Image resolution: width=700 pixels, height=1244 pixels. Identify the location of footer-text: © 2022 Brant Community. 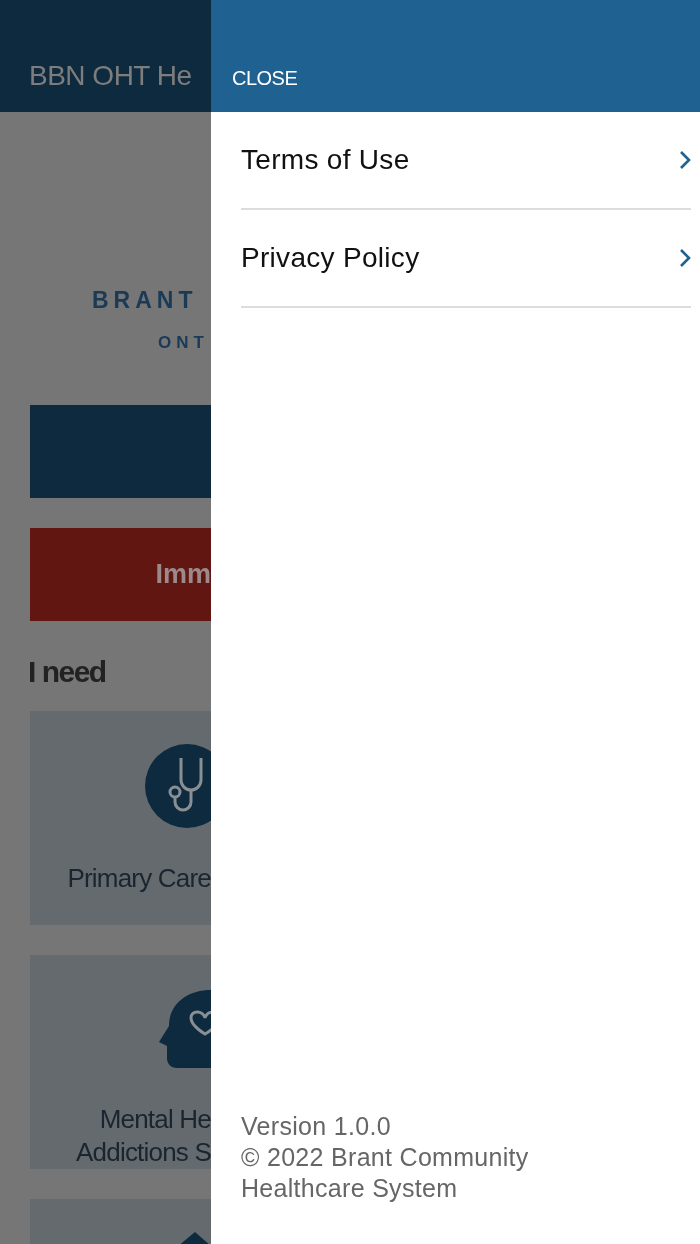
(385, 1157).